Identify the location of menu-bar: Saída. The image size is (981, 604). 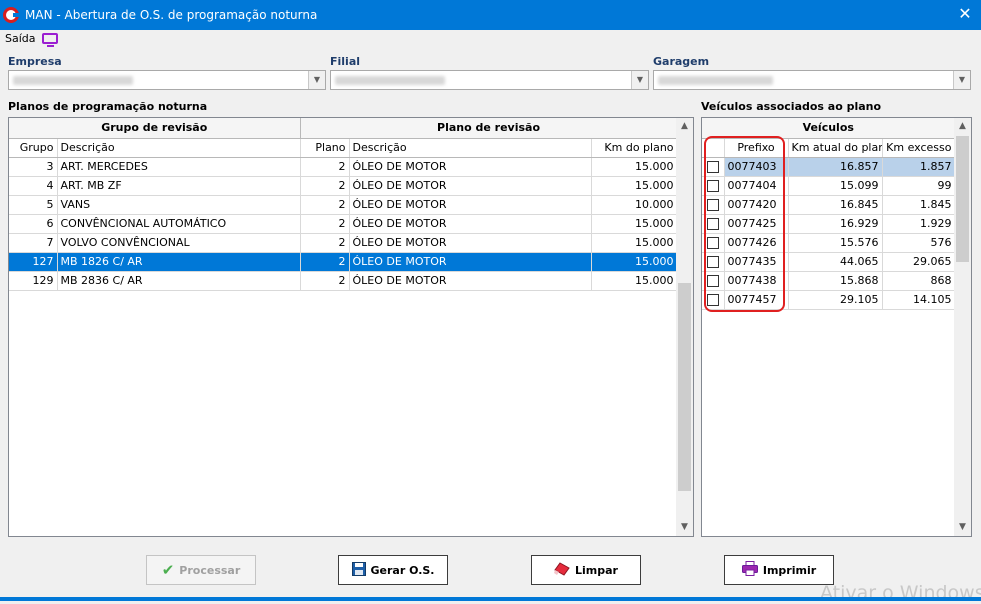
(490, 38).